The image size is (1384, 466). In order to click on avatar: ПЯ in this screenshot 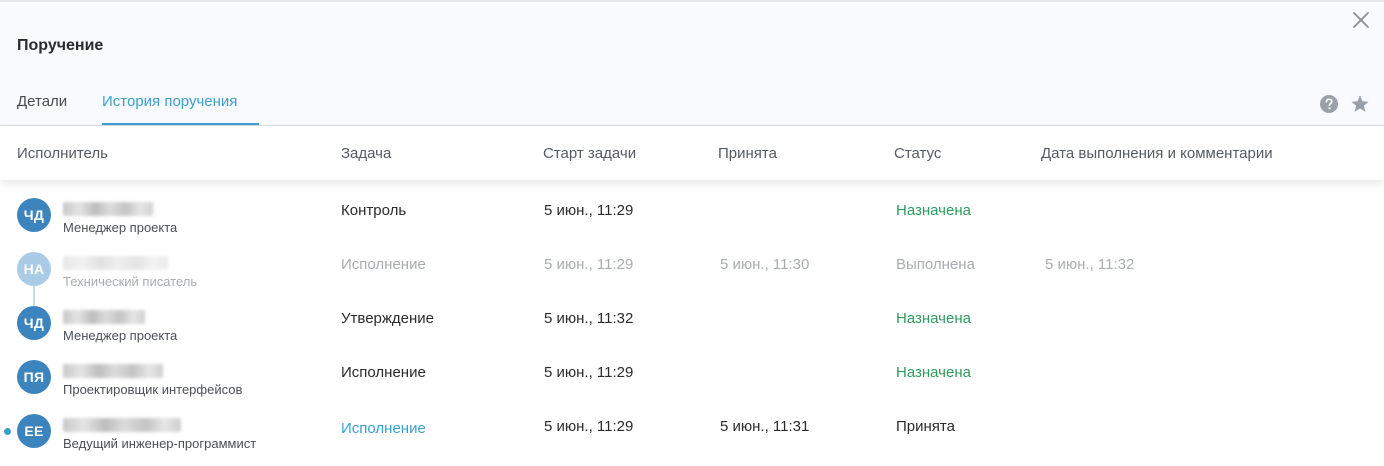, I will do `click(34, 377)`.